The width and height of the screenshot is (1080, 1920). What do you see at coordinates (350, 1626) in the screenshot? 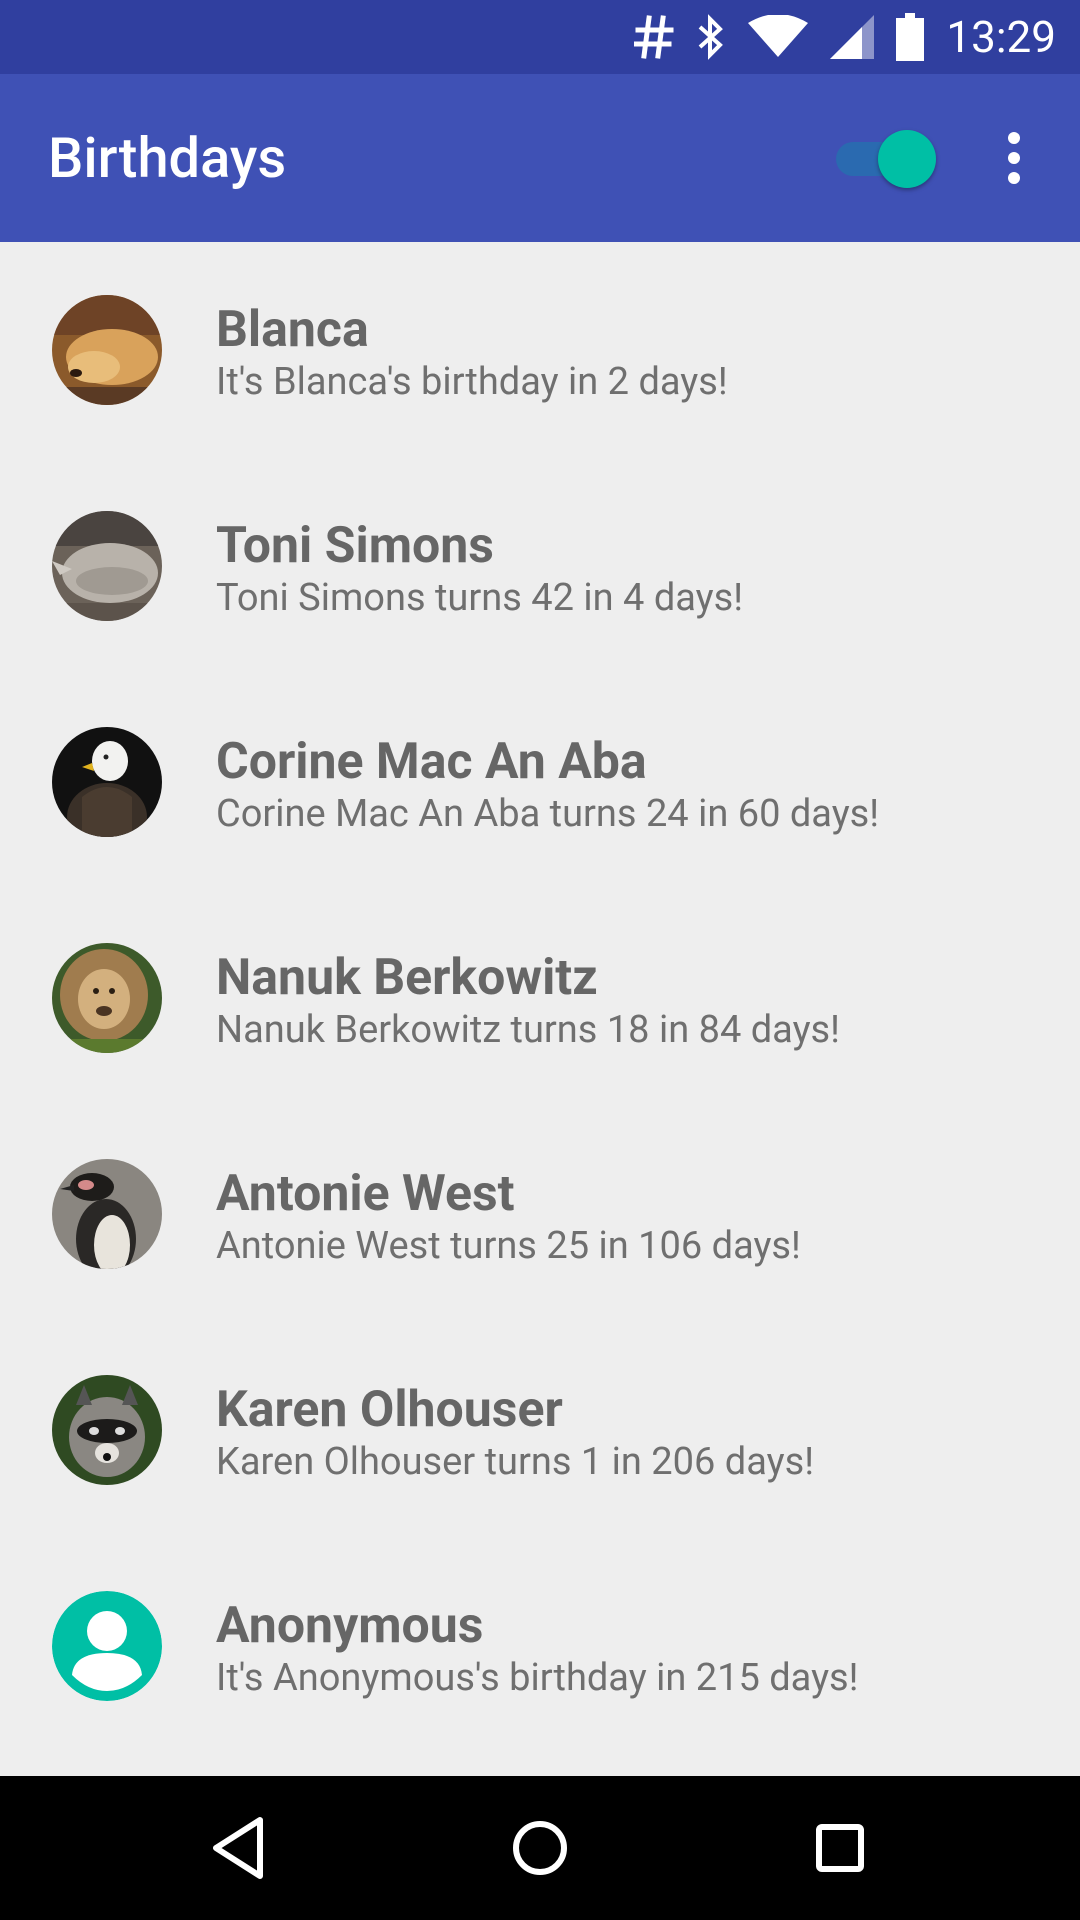
I see `person-name: Anonymous` at bounding box center [350, 1626].